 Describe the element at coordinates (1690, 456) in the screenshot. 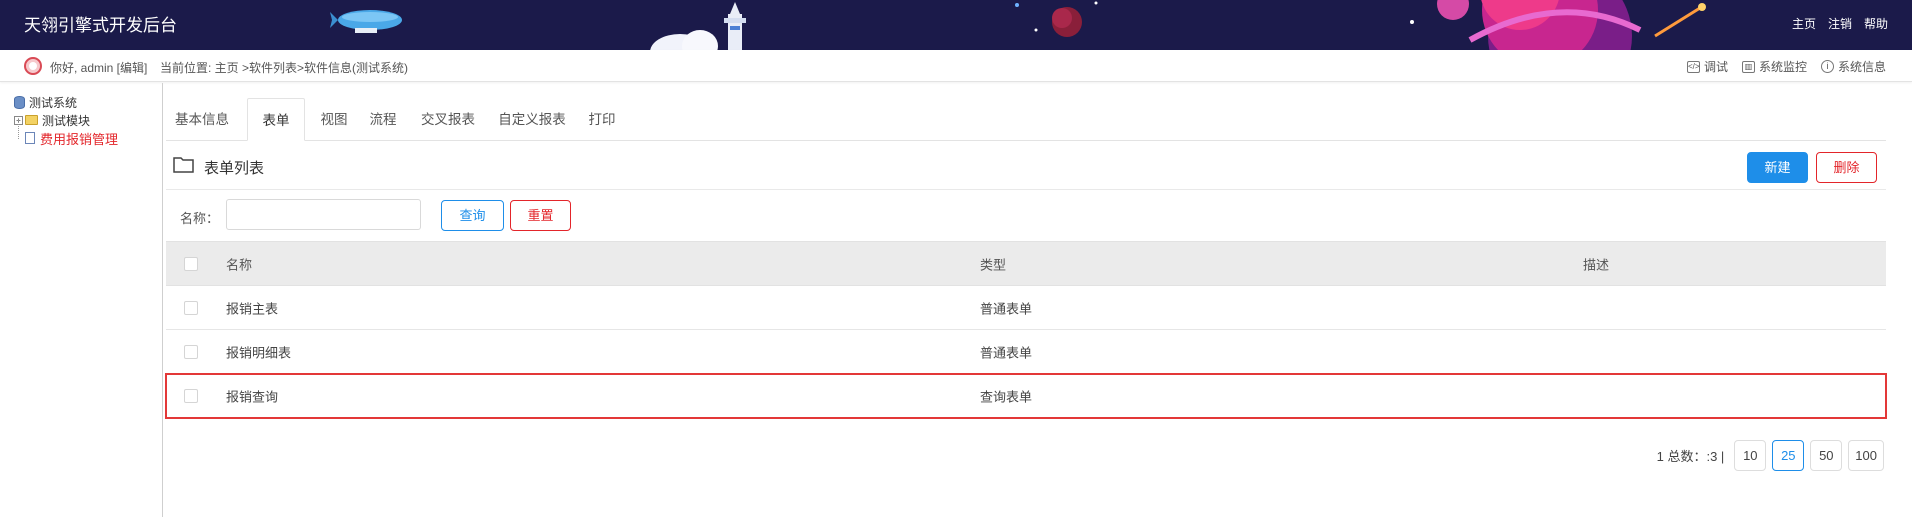

I see `pagination-info: 1 总数：:3 |` at that location.